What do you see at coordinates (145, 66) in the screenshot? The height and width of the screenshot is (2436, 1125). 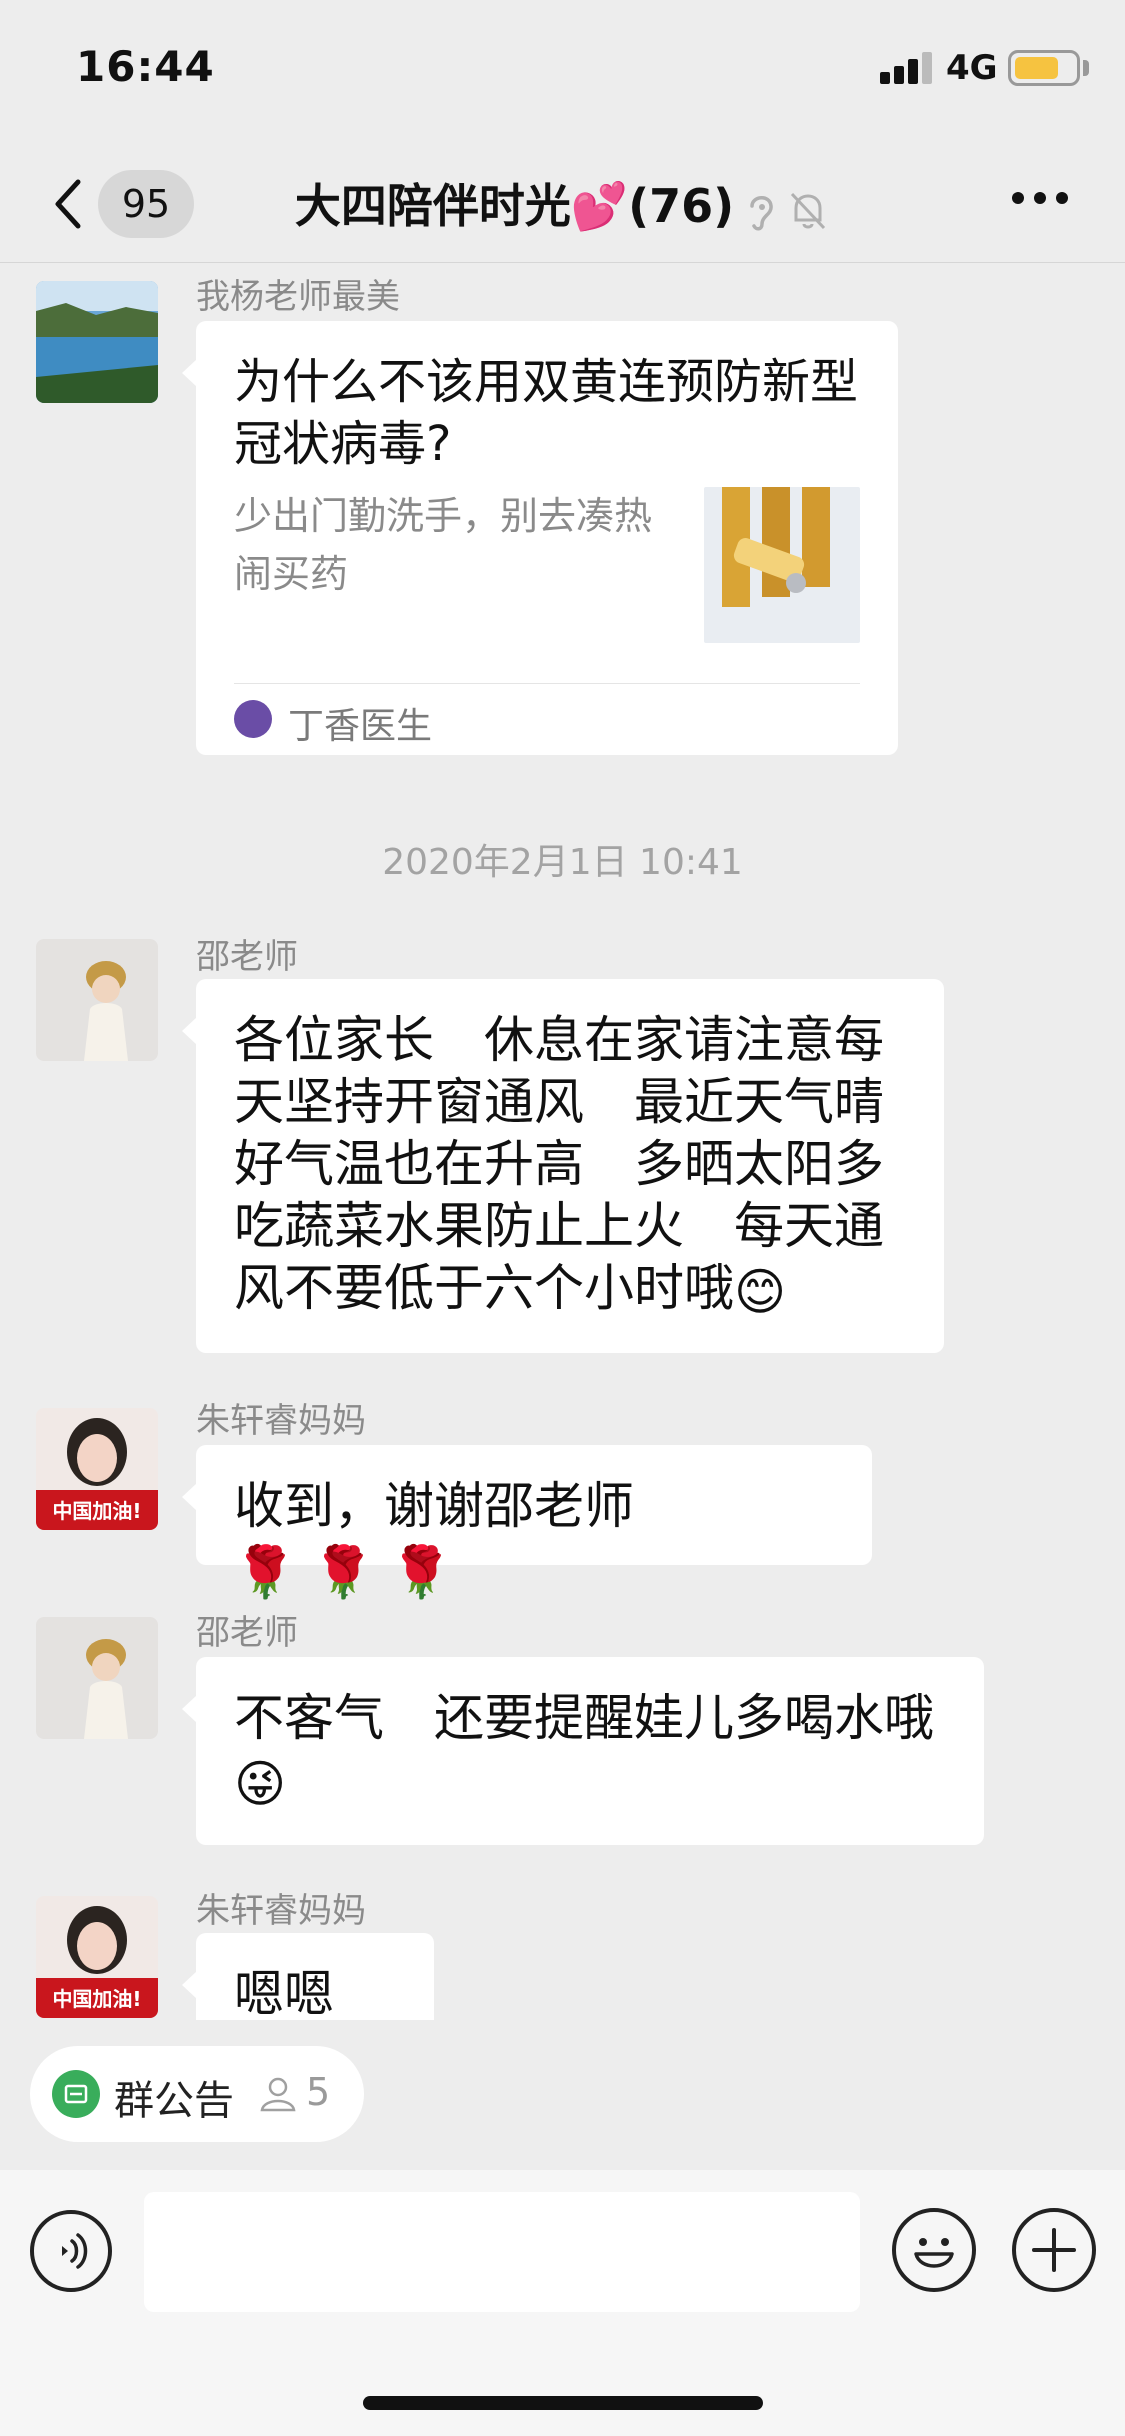 I see `status-time: 16:44` at bounding box center [145, 66].